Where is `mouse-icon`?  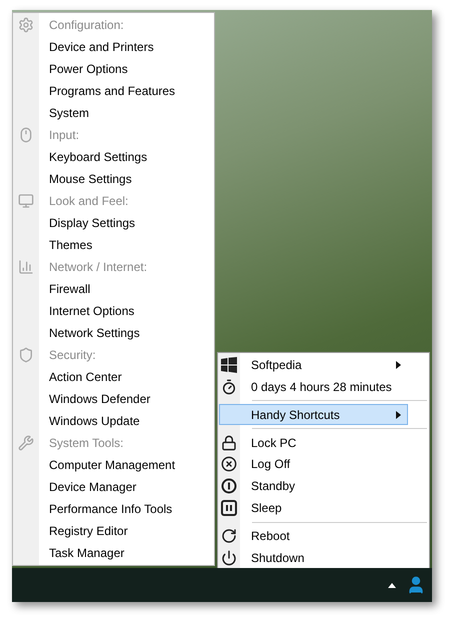
mouse-icon is located at coordinates (26, 135).